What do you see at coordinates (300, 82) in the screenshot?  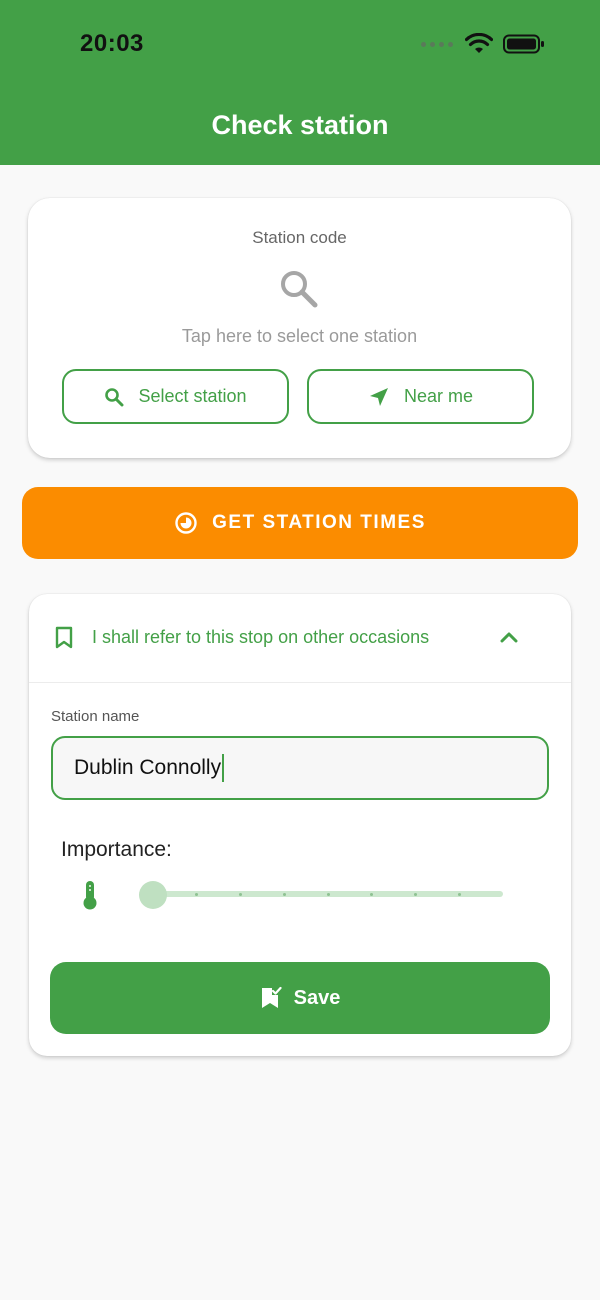 I see `app-header: 20:03 Check station` at bounding box center [300, 82].